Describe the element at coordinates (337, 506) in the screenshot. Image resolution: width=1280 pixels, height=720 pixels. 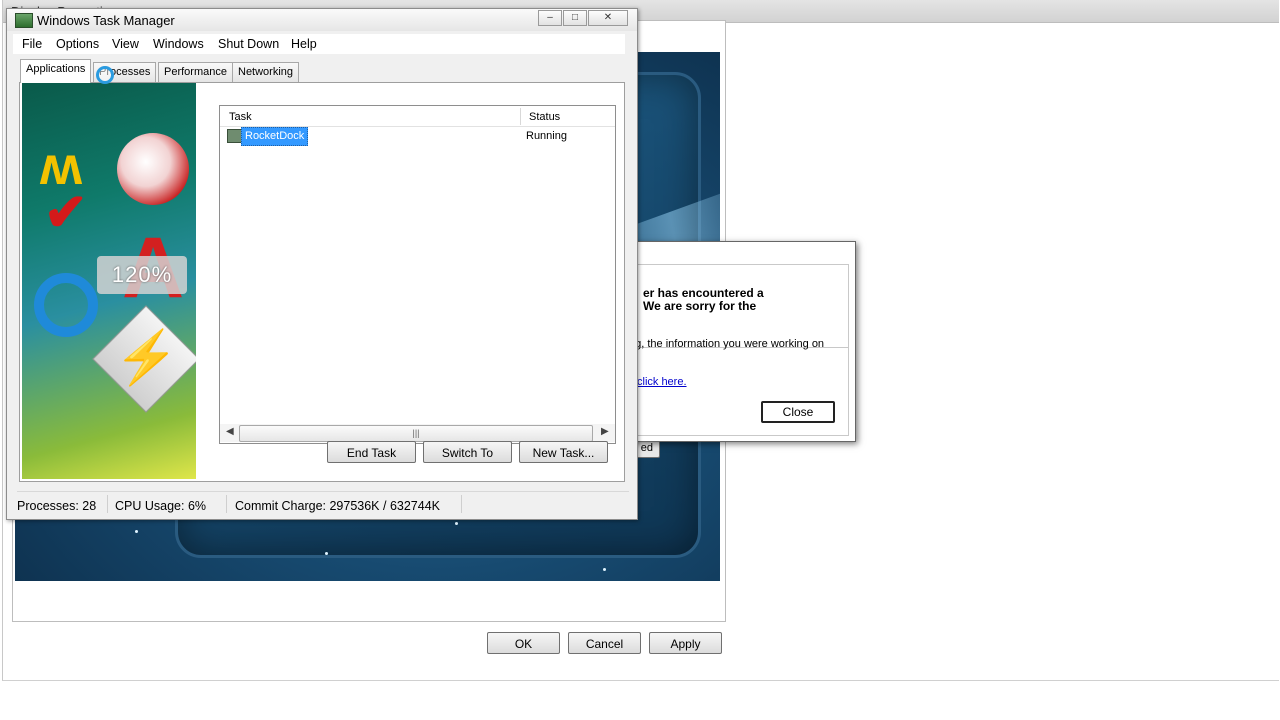
I see `status-commit-charge: Commit Charge: 297536K / 632744K` at that location.